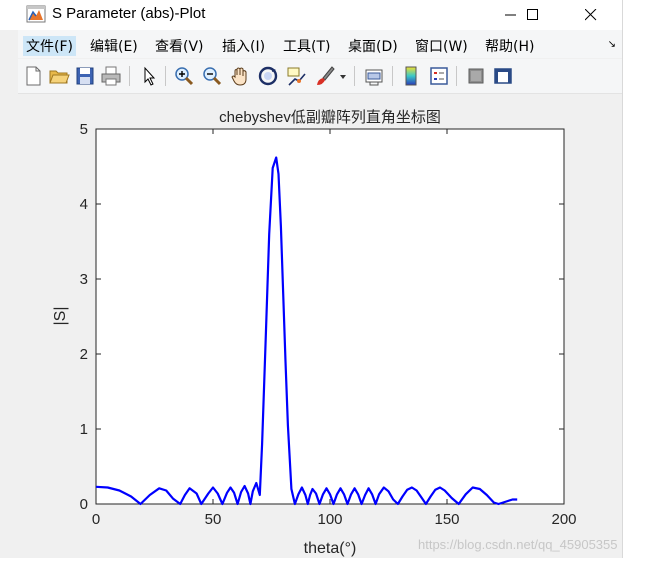 The width and height of the screenshot is (670, 564). What do you see at coordinates (446, 519) in the screenshot?
I see `x-tick-label: 150` at bounding box center [446, 519].